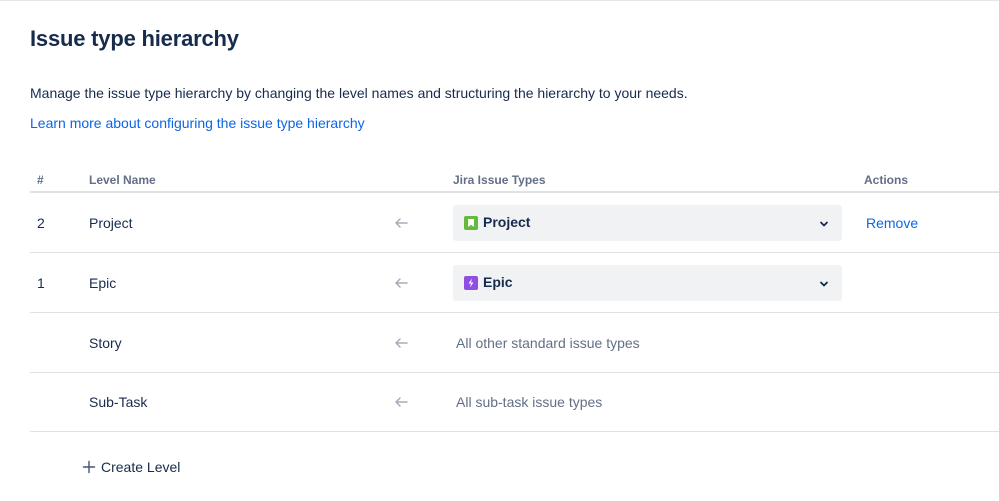 The height and width of the screenshot is (501, 999). I want to click on header-jira-issue-types: Jira Issue Types, so click(499, 180).